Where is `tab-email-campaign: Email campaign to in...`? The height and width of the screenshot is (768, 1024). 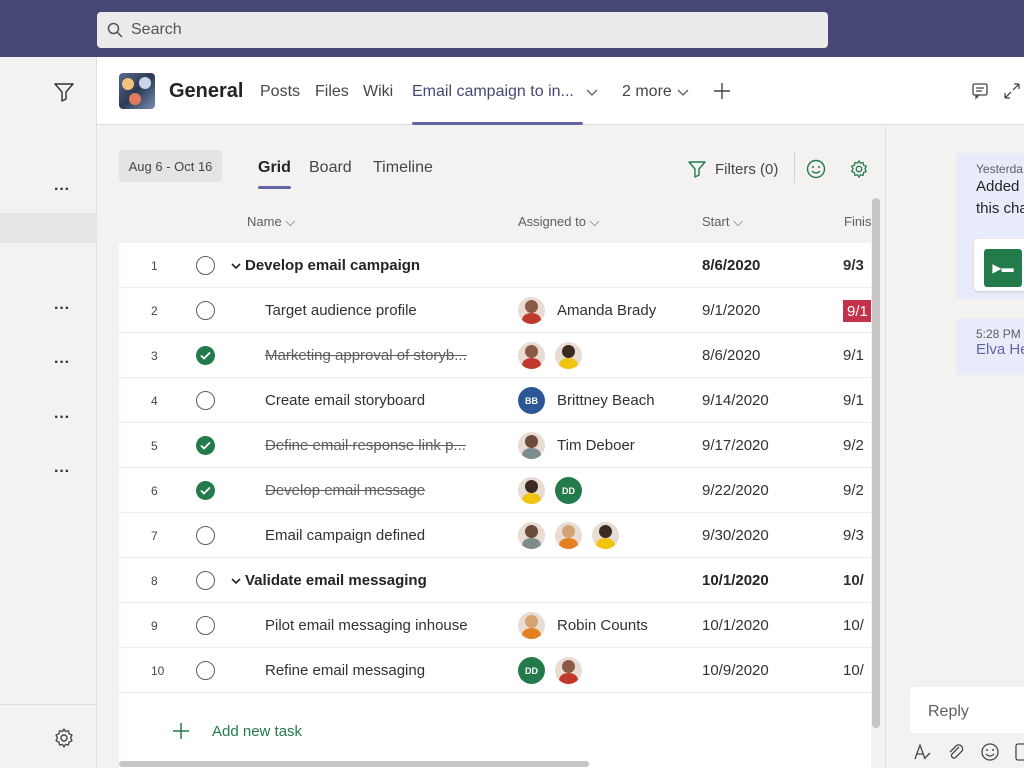 tab-email-campaign: Email campaign to in... is located at coordinates (493, 92).